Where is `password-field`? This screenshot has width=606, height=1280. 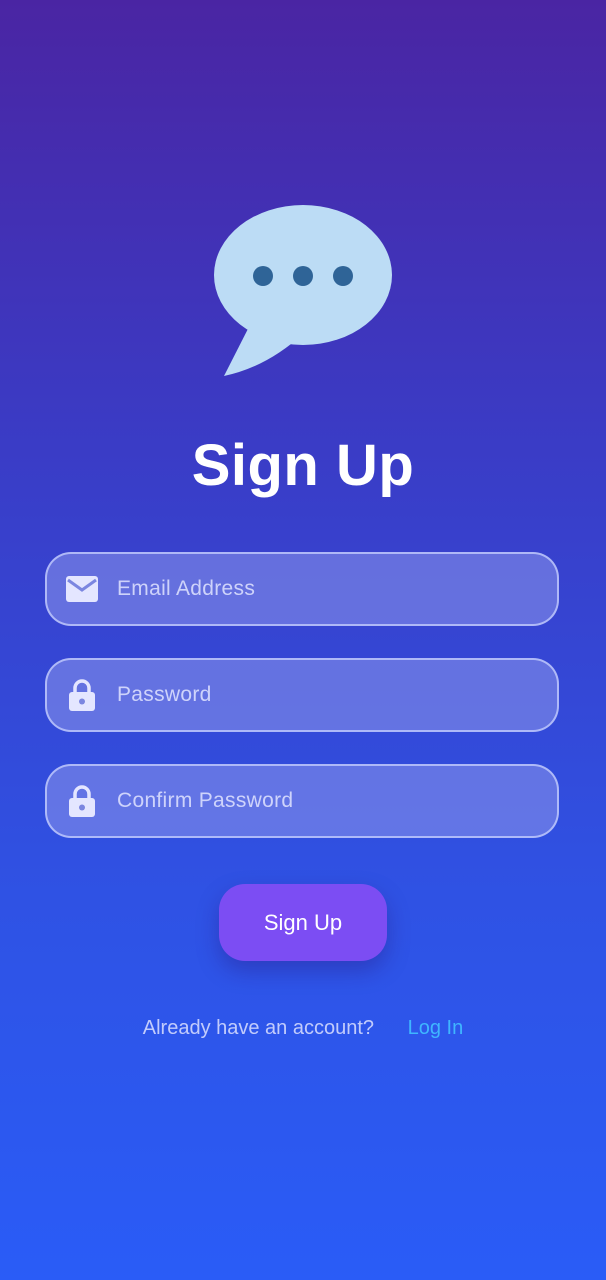 password-field is located at coordinates (302, 695).